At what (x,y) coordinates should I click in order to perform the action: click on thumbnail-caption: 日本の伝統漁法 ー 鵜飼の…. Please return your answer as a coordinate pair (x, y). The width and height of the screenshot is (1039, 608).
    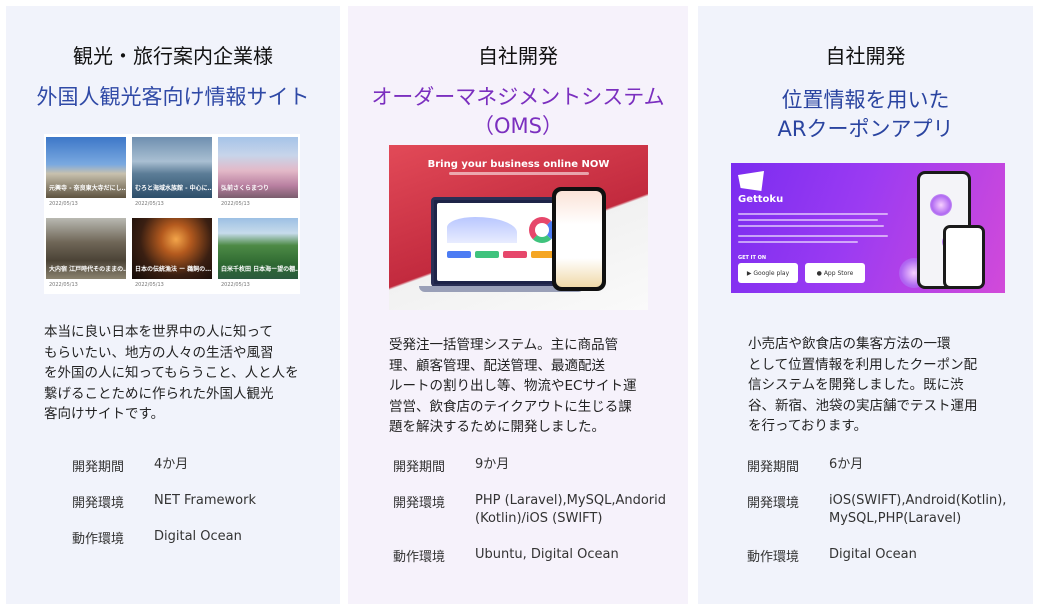
    Looking at the image, I should click on (173, 269).